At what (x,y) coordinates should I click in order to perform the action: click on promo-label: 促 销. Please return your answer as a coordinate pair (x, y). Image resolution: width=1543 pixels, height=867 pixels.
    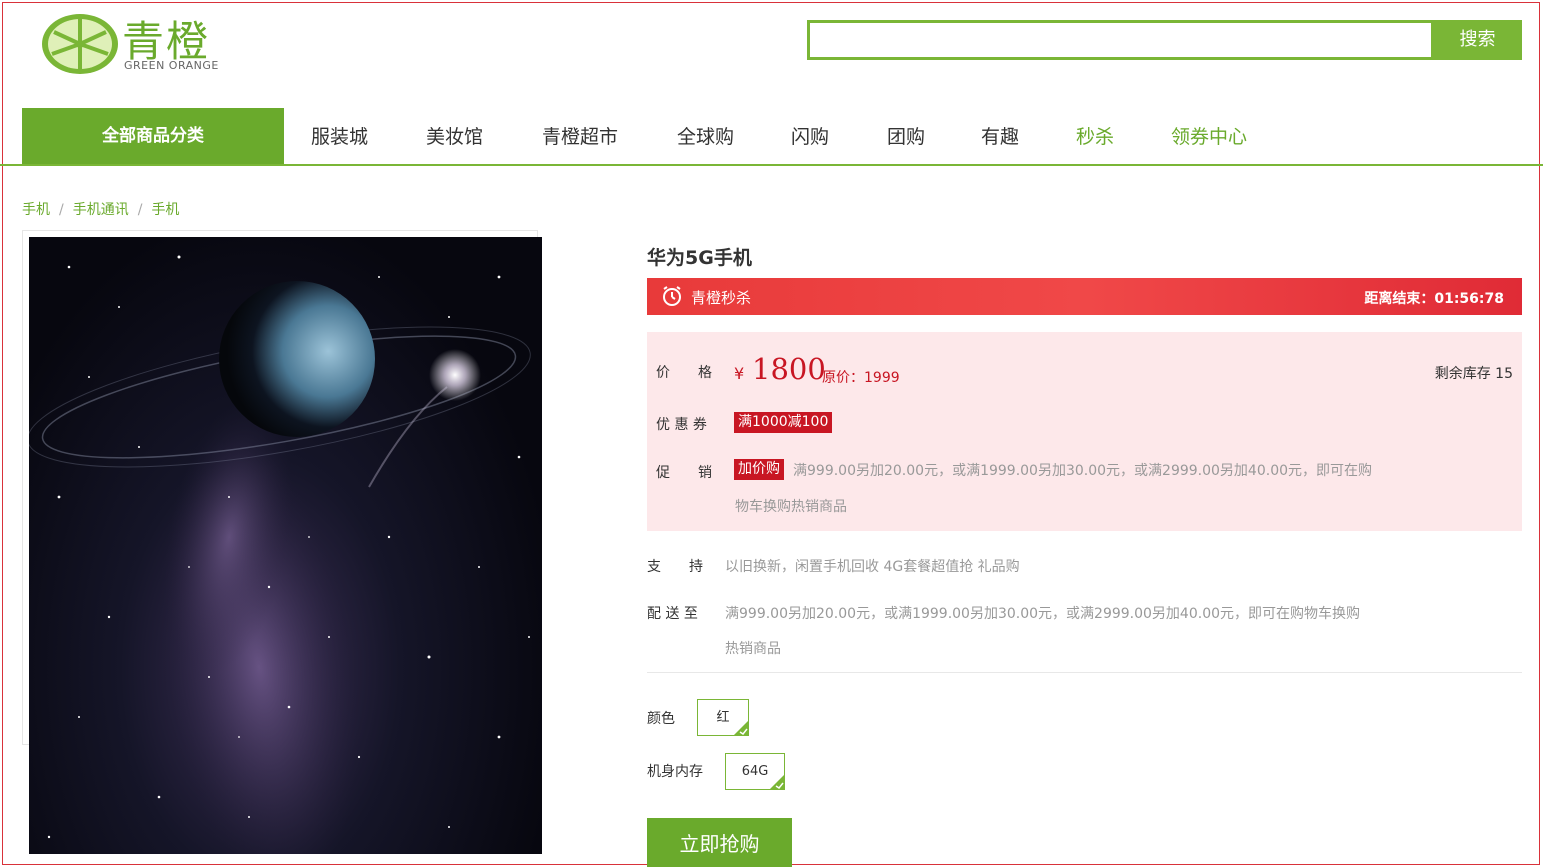
    Looking at the image, I should click on (684, 473).